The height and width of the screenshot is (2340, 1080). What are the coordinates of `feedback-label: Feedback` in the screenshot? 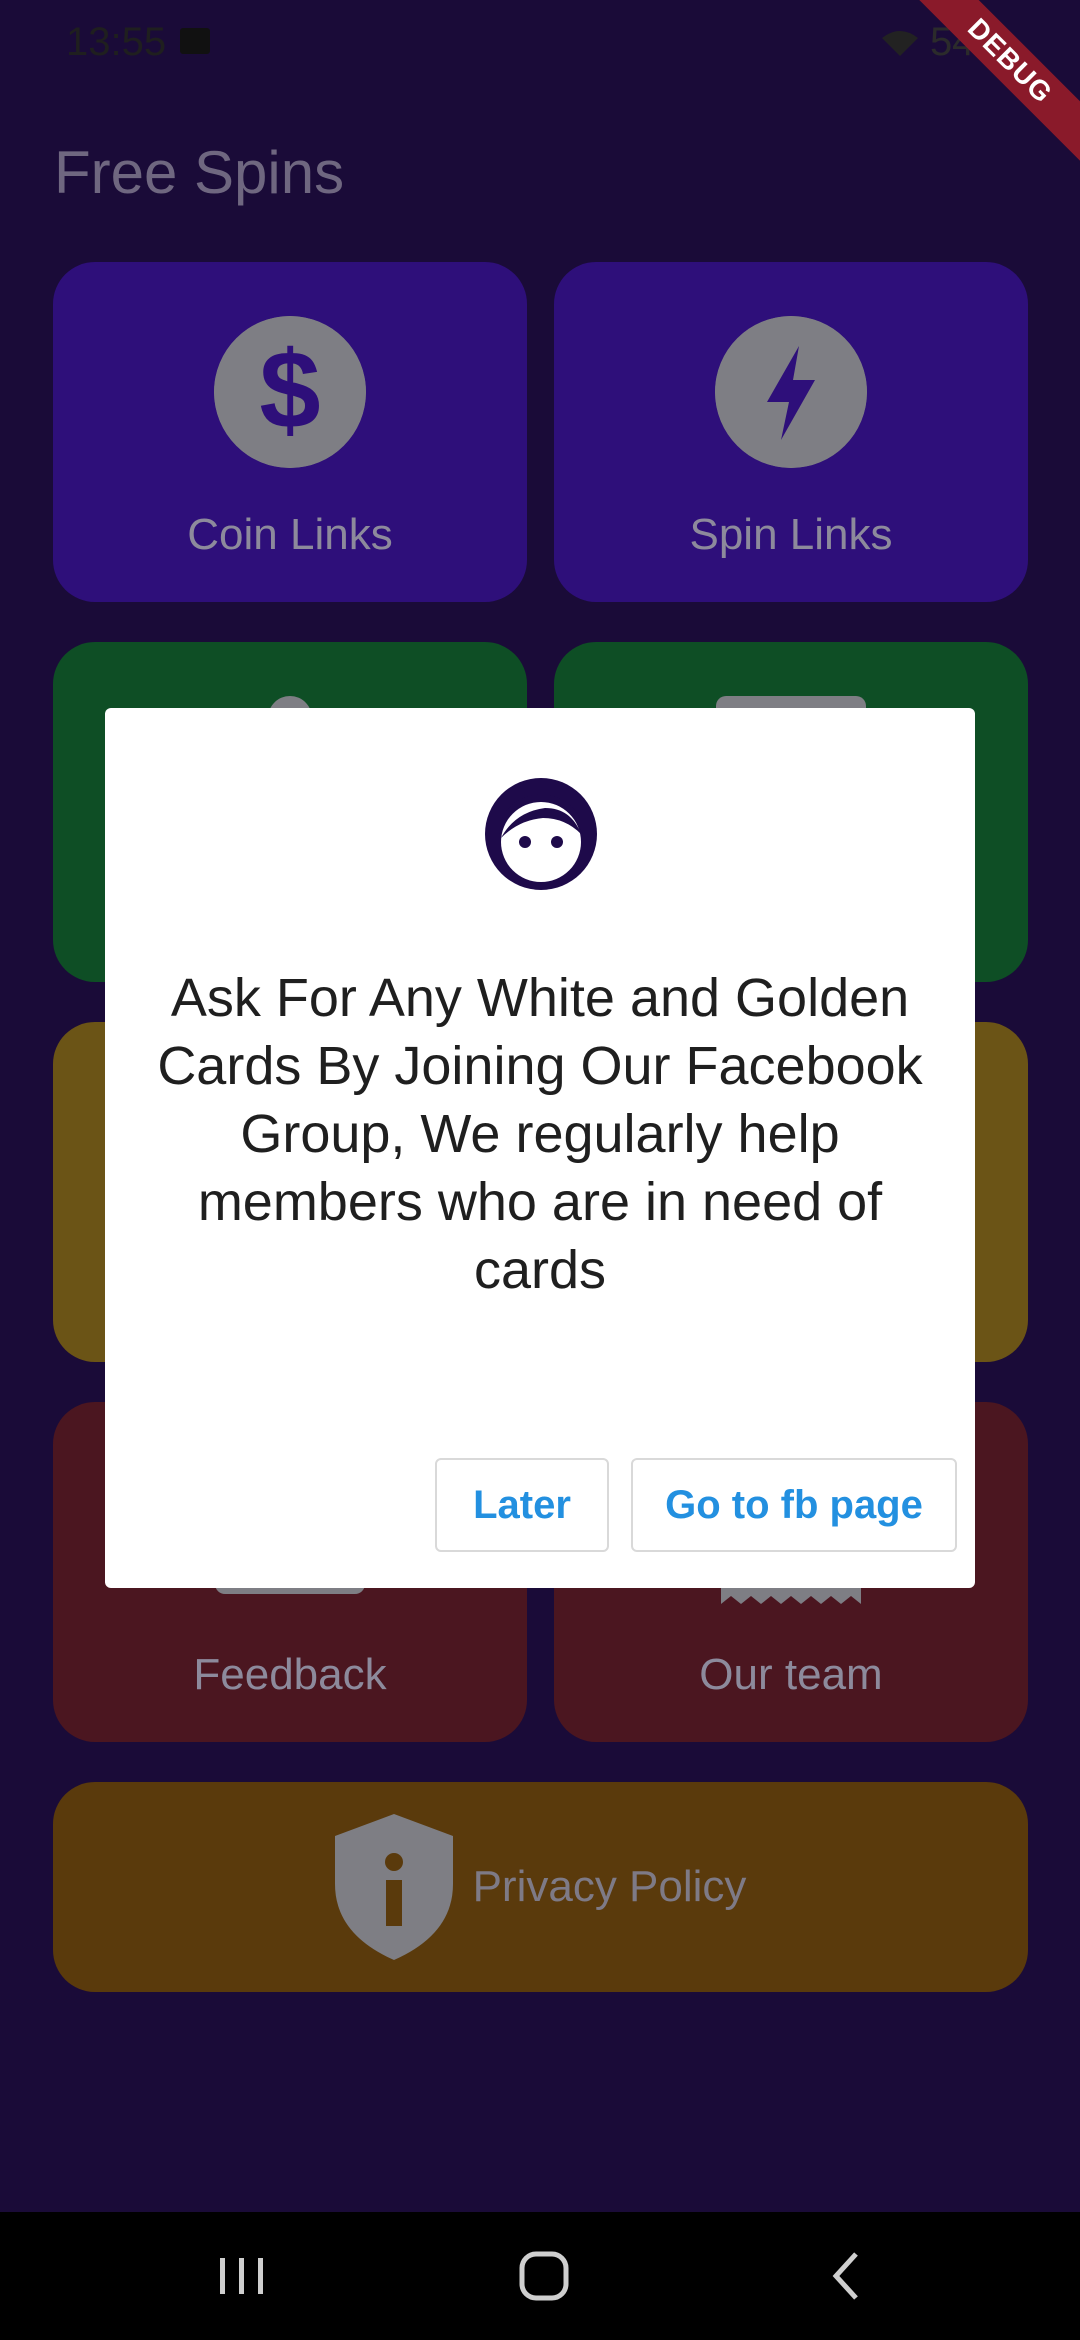 It's located at (290, 1674).